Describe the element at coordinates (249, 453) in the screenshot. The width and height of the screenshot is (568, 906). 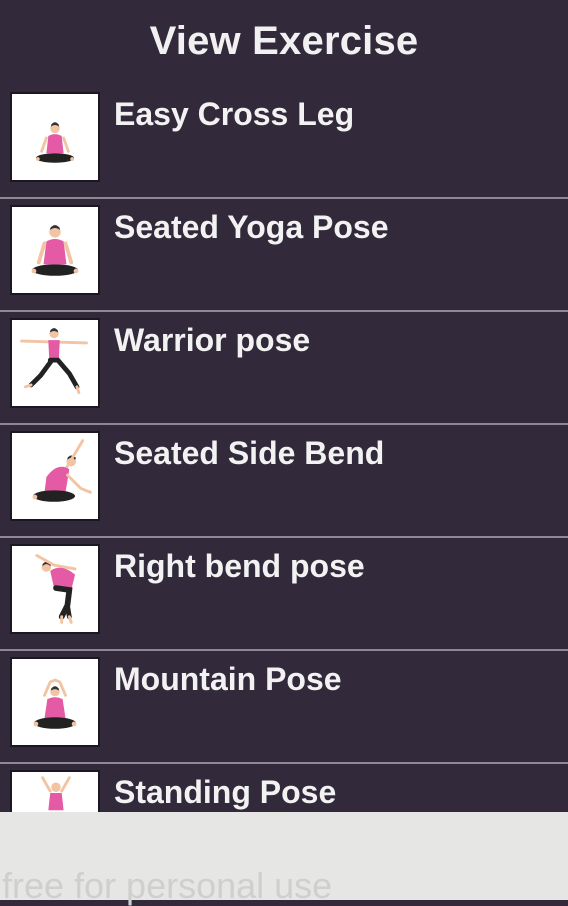
I see `exercise-label: Seated Side Bend` at that location.